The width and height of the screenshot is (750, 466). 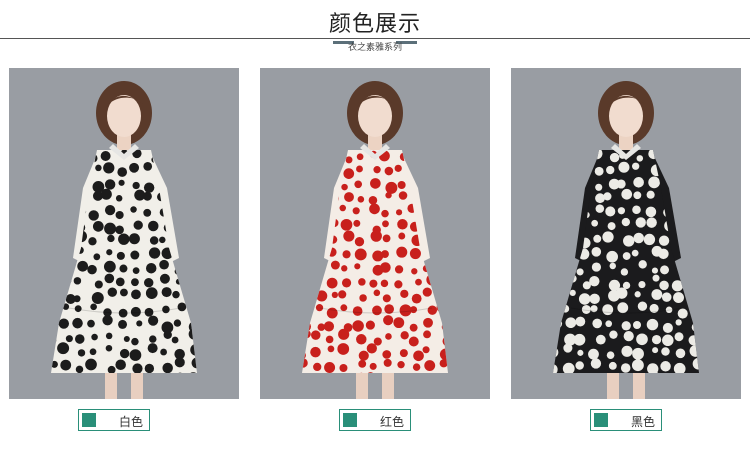 I want to click on section-header: 颜色展示 衣之素雅系列, so click(x=375, y=30).